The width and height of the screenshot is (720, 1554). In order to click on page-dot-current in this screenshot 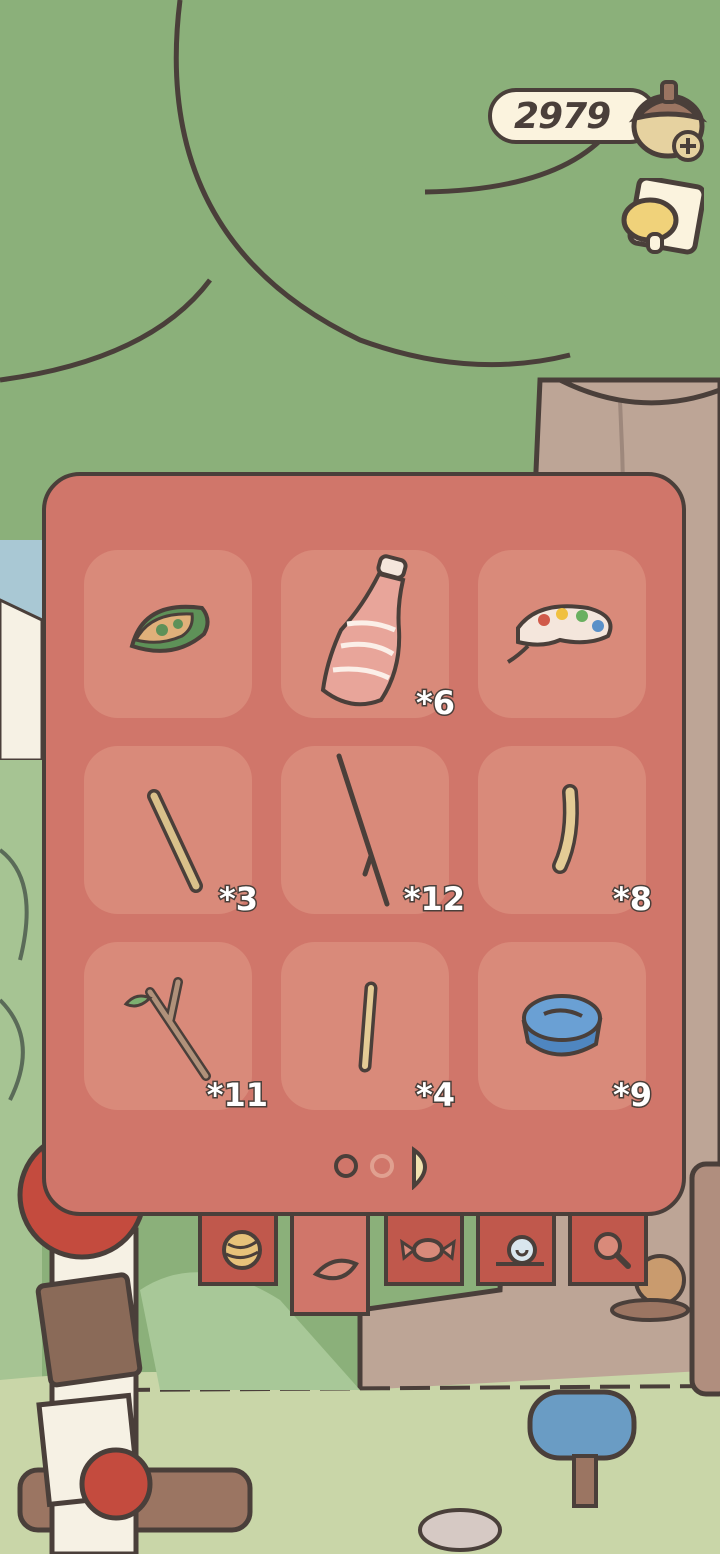, I will do `click(419, 1168)`.